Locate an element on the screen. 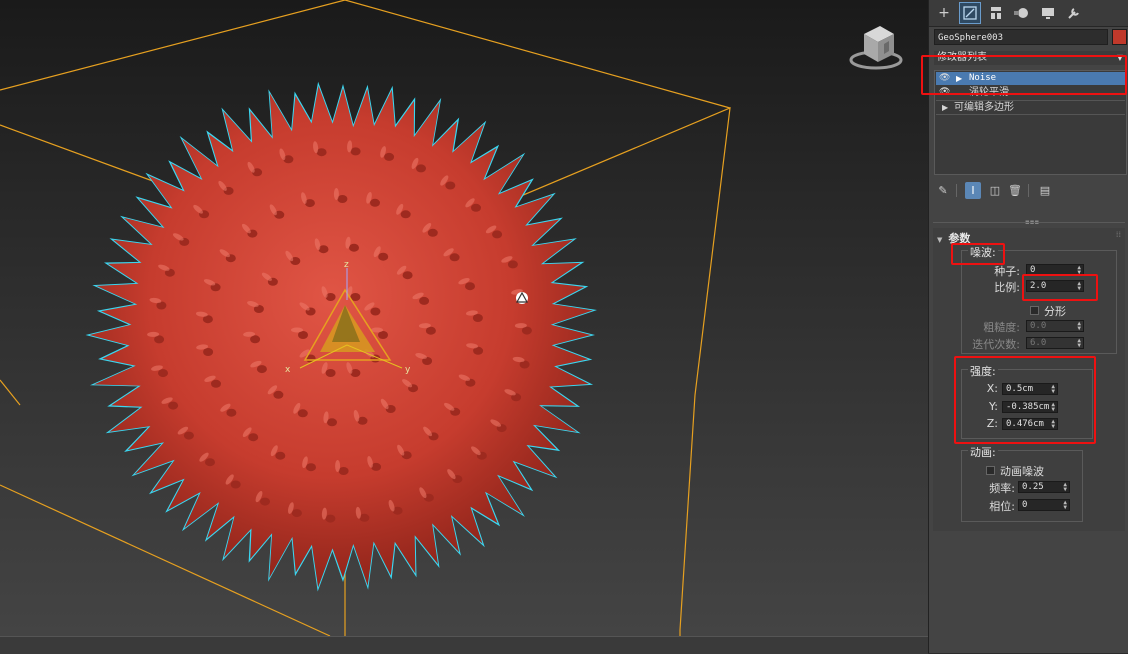 Image resolution: width=1128 pixels, height=654 pixels. phase-spinner: 0 ▲ ▼ is located at coordinates (1044, 505).